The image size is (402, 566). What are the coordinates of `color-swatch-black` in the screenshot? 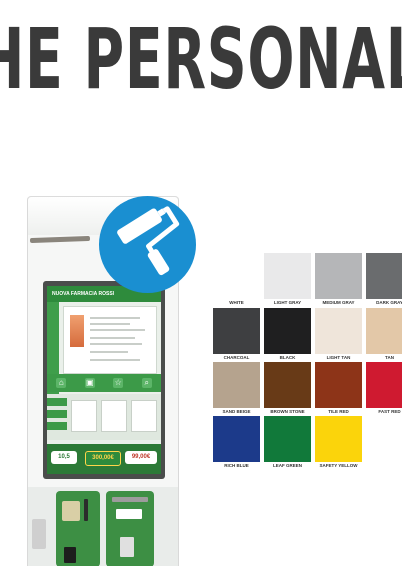 It's located at (287, 331).